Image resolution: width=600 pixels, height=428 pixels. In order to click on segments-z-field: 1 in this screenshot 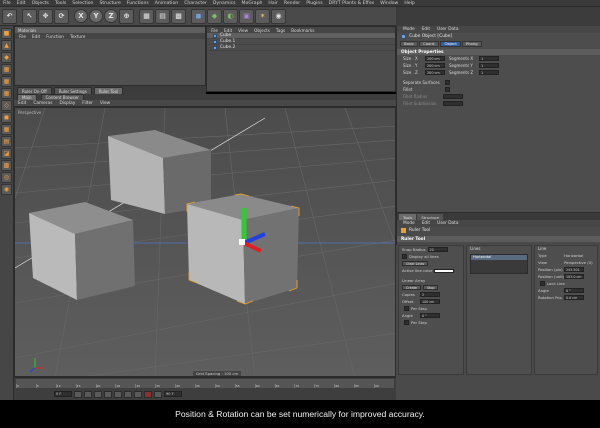, I will do `click(489, 72)`.